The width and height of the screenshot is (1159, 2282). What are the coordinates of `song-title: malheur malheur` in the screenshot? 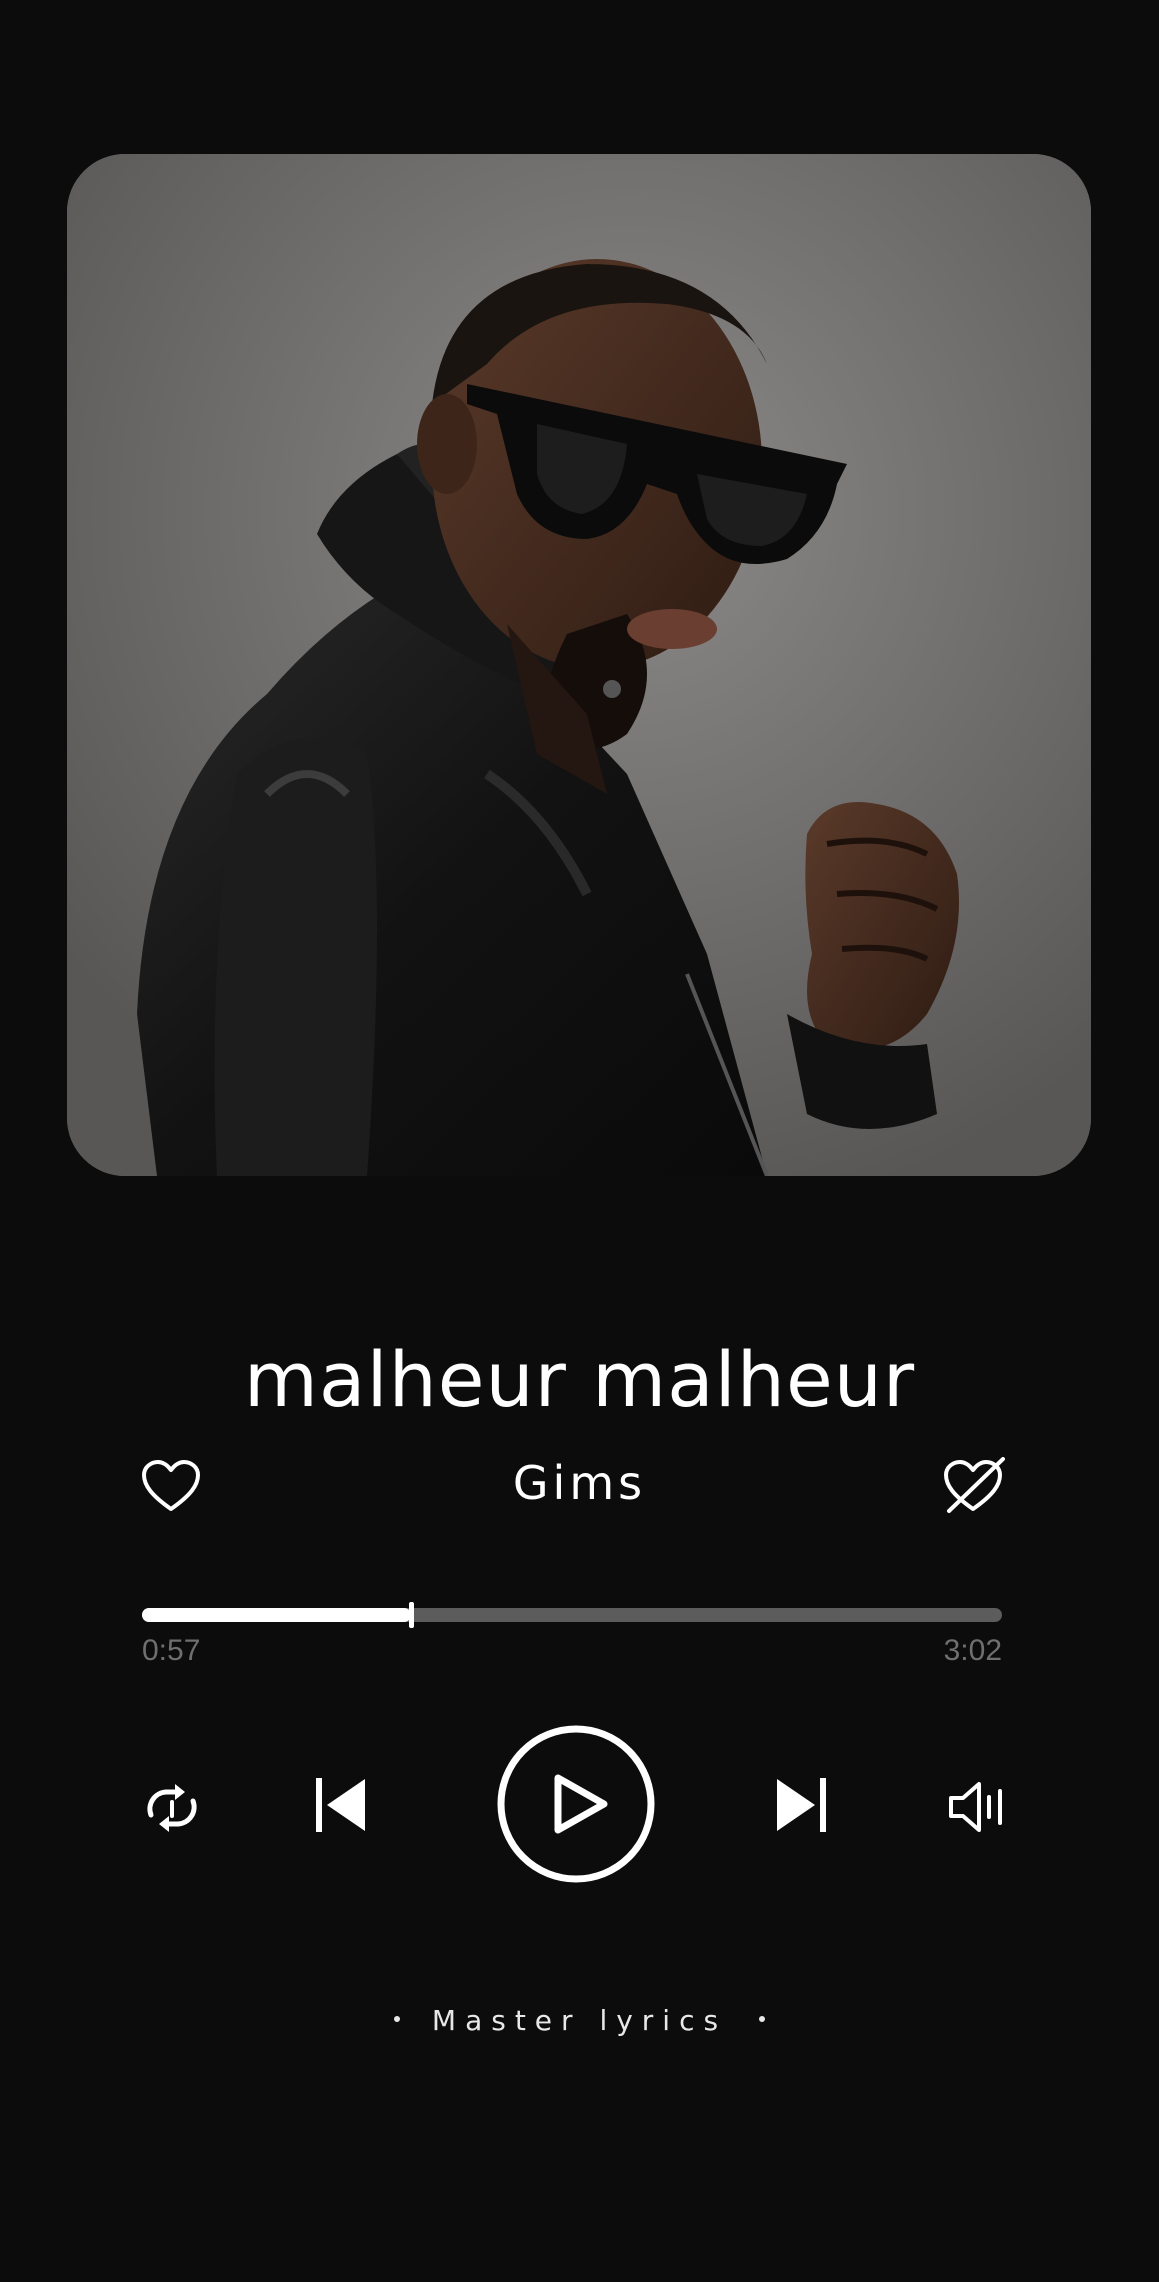 It's located at (579, 1379).